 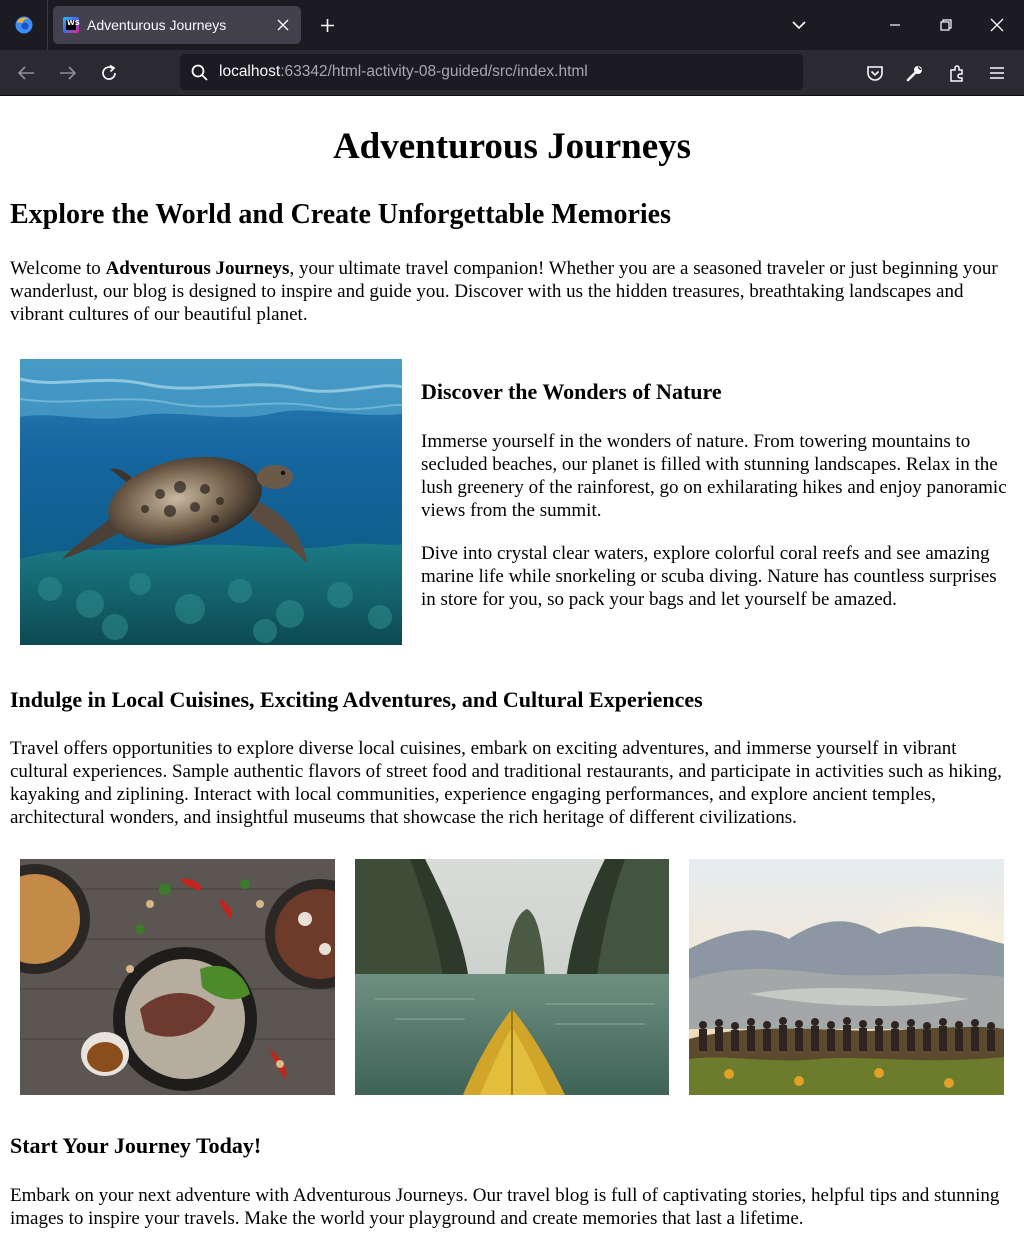 I want to click on ws-favicon-icon: WS, so click(x=71, y=25).